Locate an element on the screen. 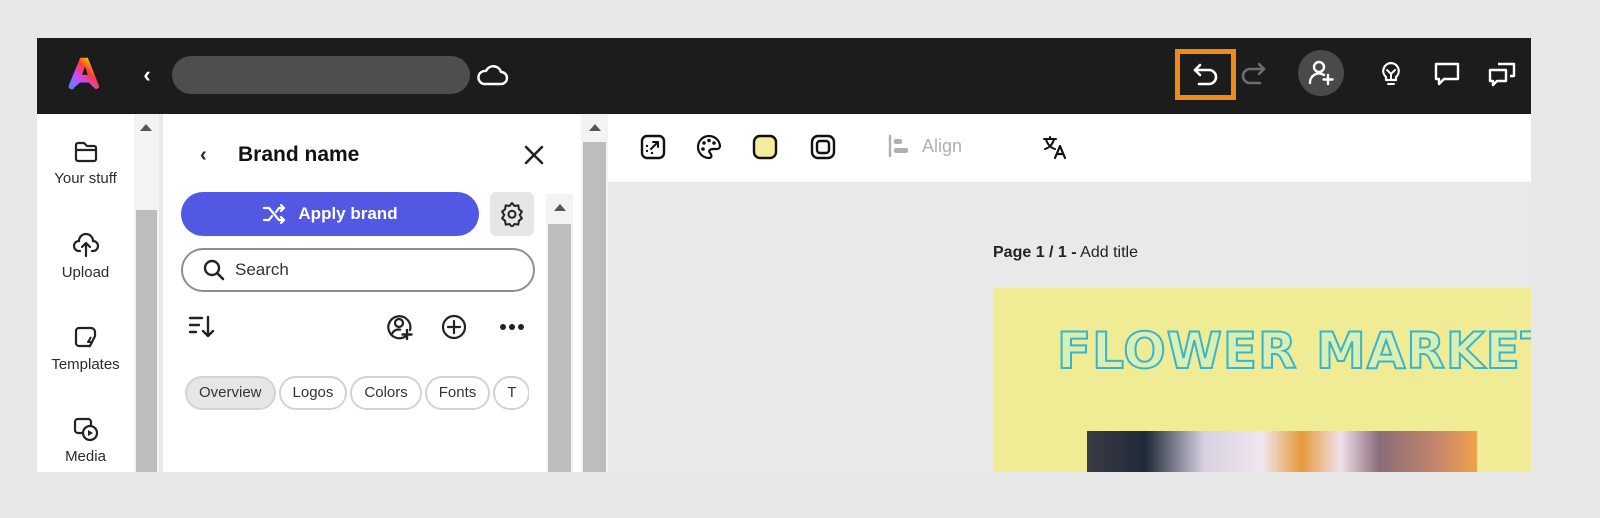 The width and height of the screenshot is (1600, 518). add-button is located at coordinates (454, 327).